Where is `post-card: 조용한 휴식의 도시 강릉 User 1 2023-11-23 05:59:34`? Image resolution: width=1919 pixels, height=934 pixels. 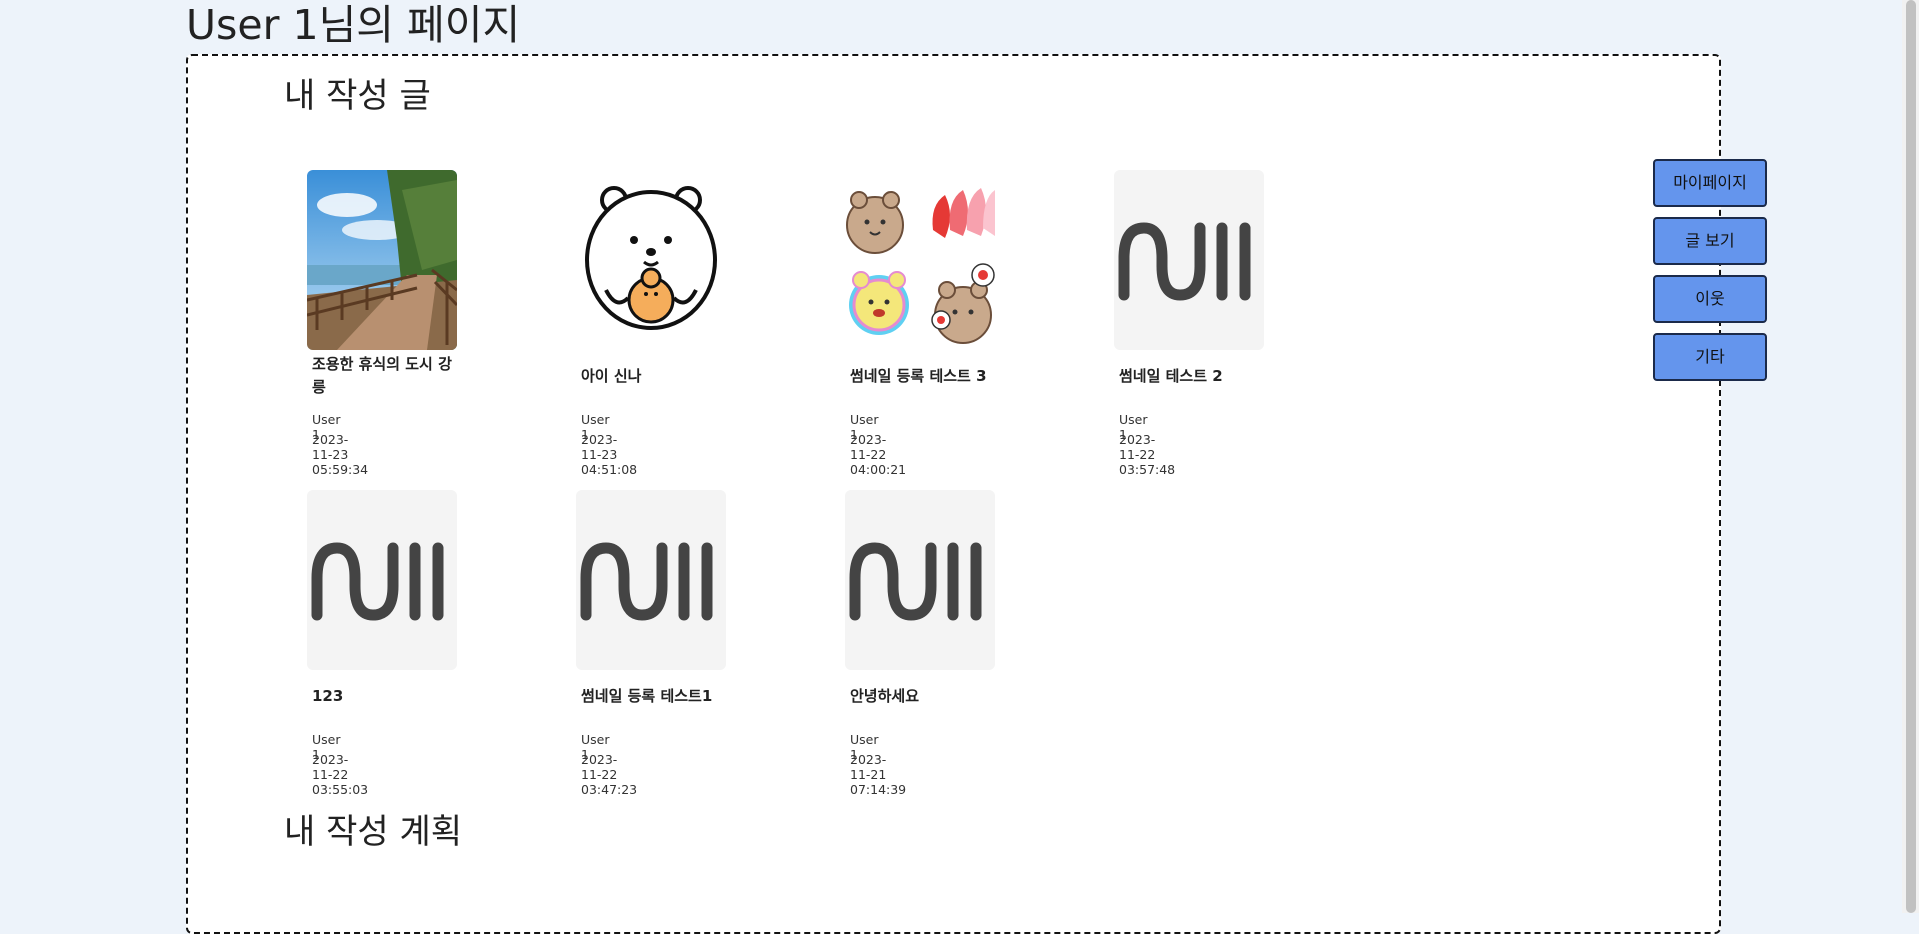 post-card: 조용한 휴식의 도시 강릉 User 1 2023-11-23 05:59:34 is located at coordinates (322, 323).